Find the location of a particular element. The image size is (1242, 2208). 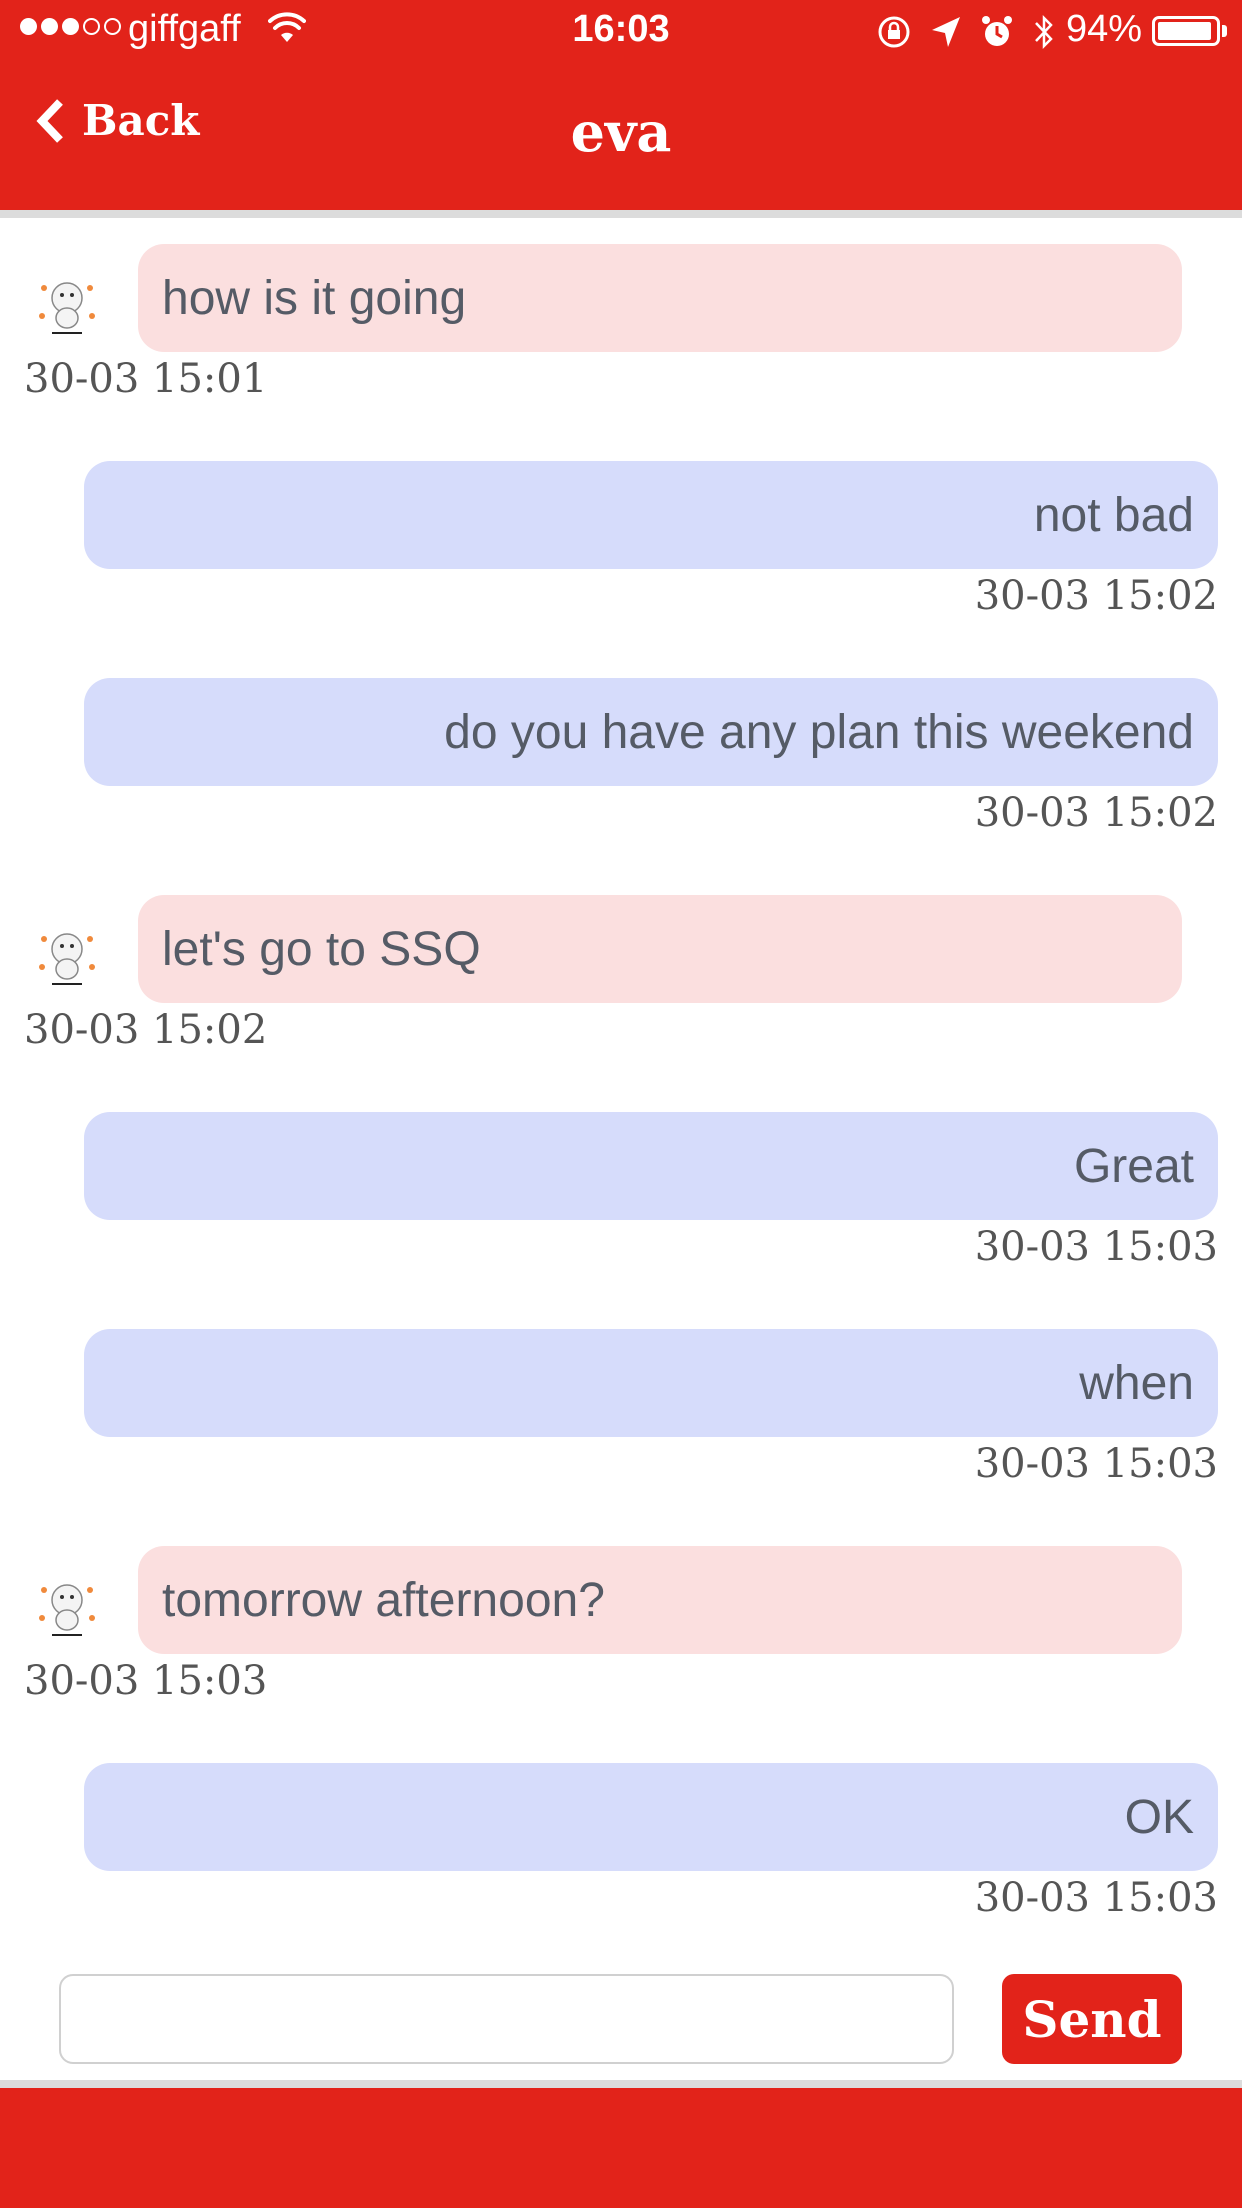

message-input is located at coordinates (506, 2019).